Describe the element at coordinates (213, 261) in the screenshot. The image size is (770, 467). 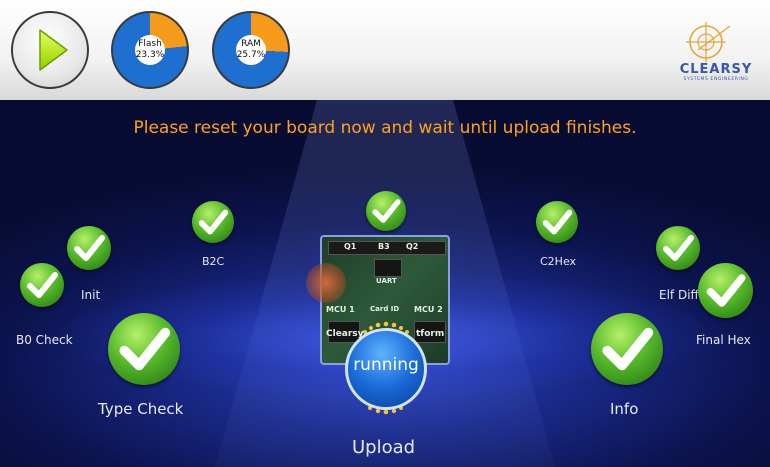
I see `step-label-b2c: B2C` at that location.